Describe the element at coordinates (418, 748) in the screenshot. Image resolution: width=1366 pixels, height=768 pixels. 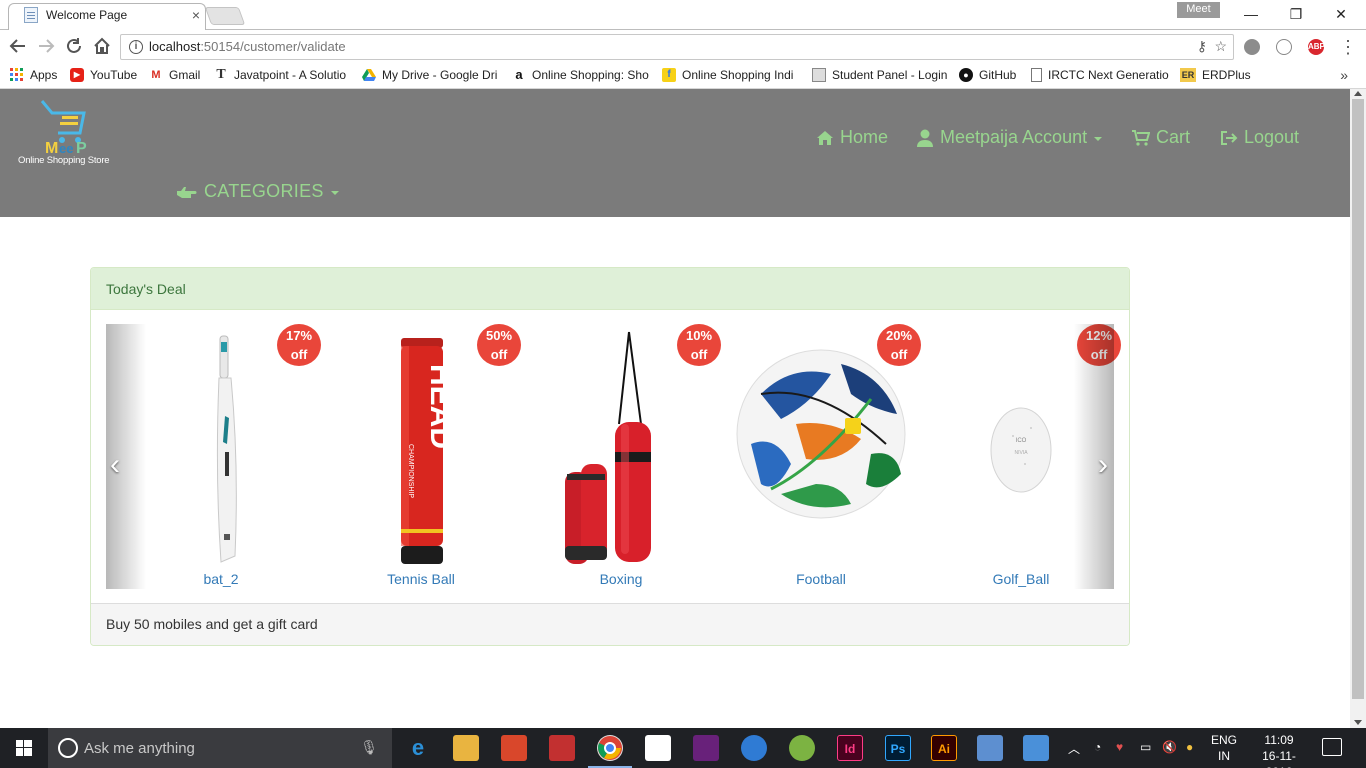
I see `edge-browser-icon: e` at that location.